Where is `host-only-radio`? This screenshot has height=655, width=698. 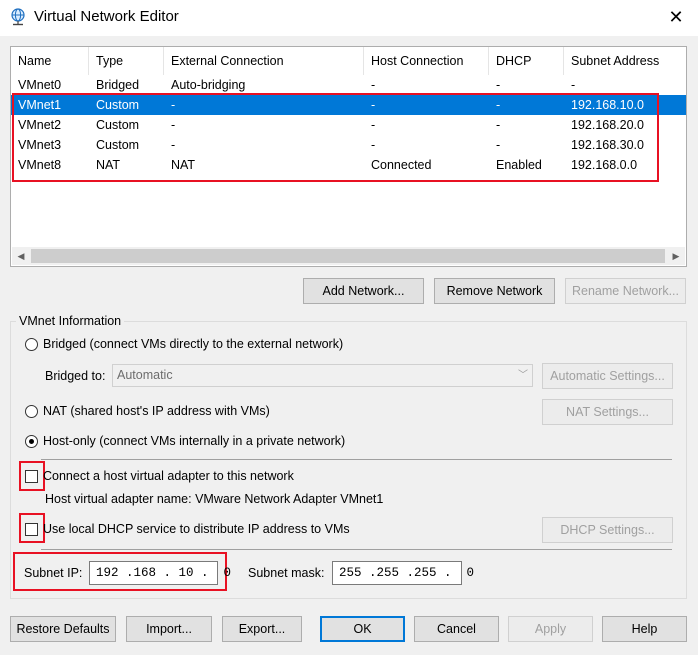
host-only-radio is located at coordinates (31, 441).